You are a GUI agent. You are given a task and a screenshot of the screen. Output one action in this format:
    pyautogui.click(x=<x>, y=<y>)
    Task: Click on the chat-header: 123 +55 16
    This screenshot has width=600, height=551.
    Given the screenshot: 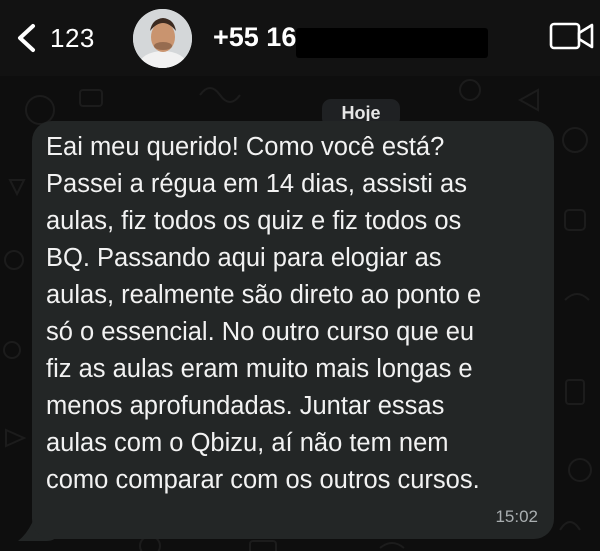 What is the action you would take?
    pyautogui.click(x=300, y=38)
    